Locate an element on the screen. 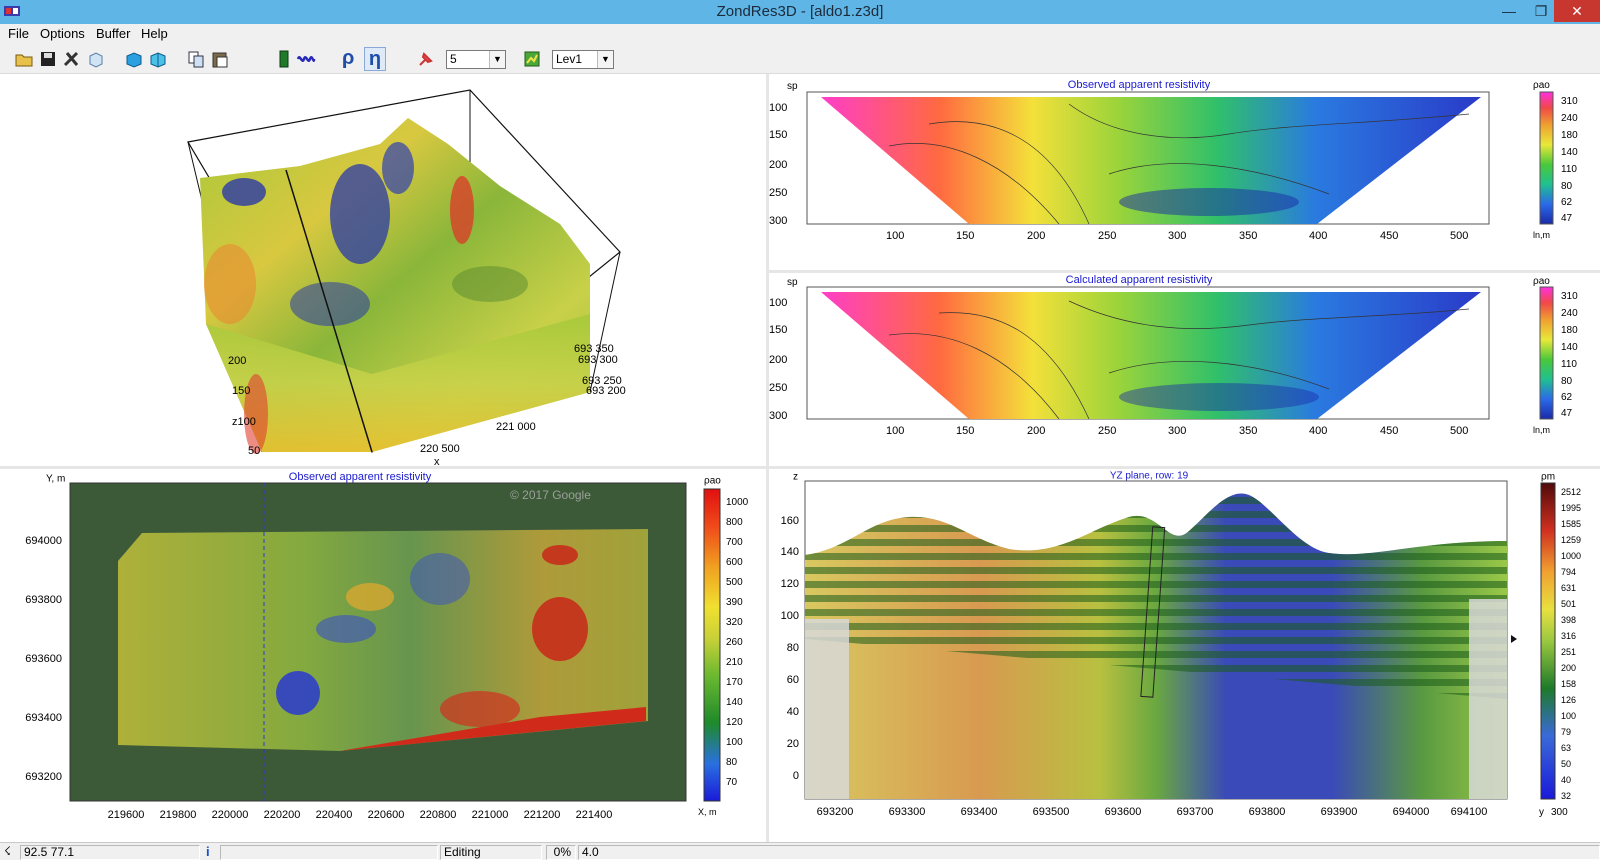  x-tick-label: 220600 is located at coordinates (386, 815).